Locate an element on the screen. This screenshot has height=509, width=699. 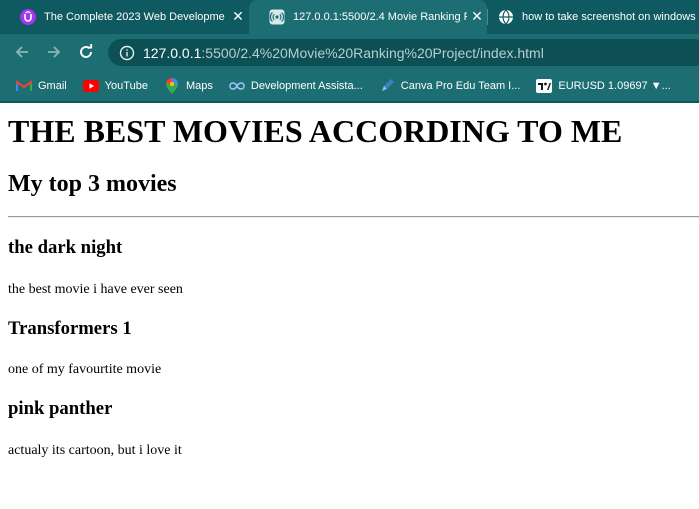
reload-icon is located at coordinates (86, 51).